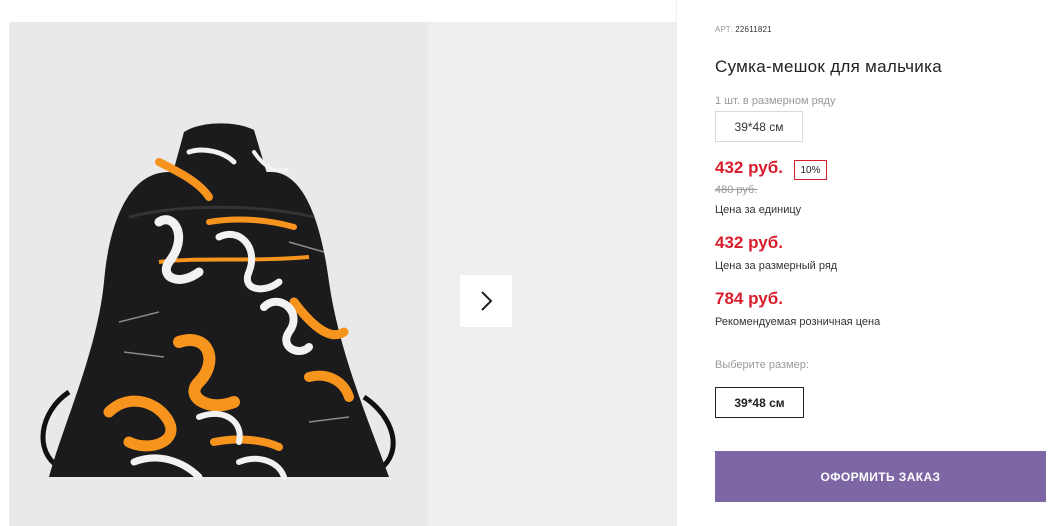  Describe the element at coordinates (759, 126) in the screenshot. I see `size-in-row-badge: 39*48 см` at that location.